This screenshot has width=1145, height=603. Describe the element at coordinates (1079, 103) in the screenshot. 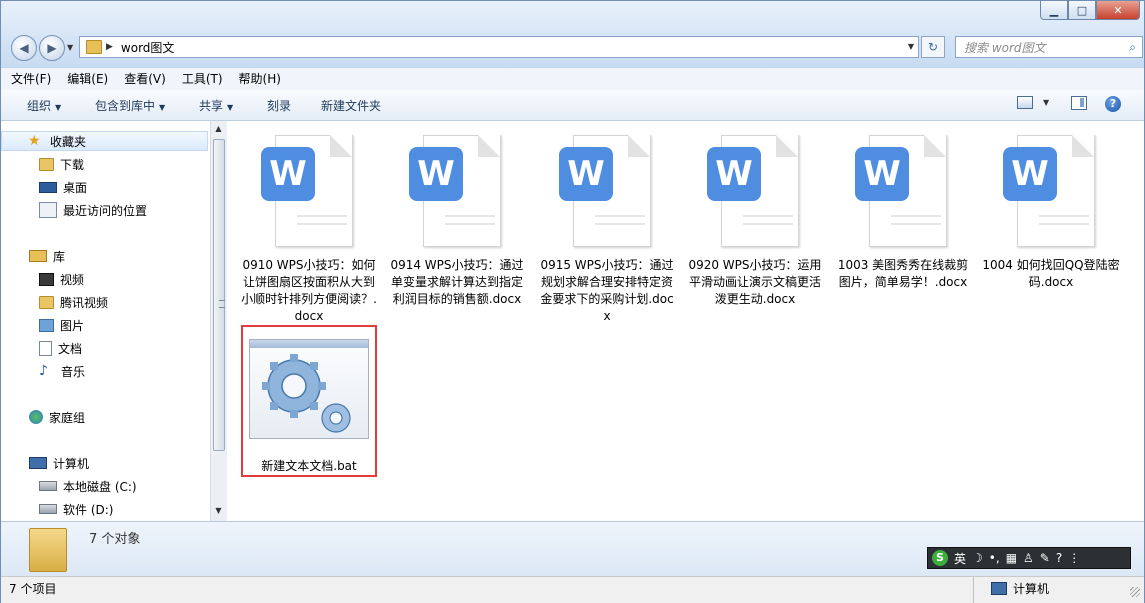

I see `preview-pane-button` at that location.